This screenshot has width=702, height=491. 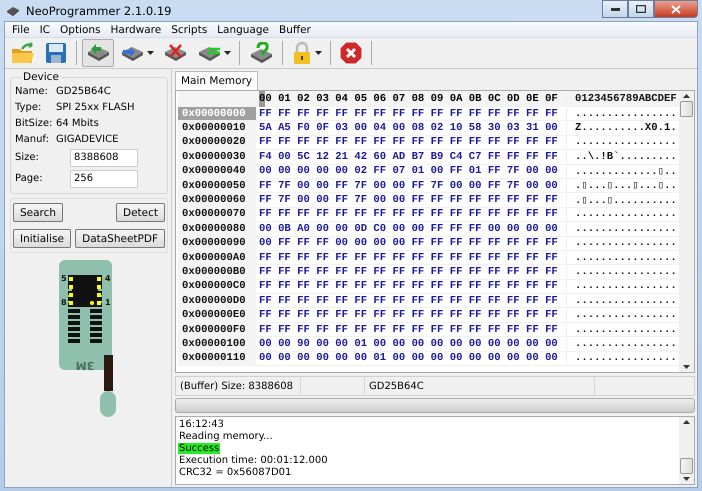 I want to click on address-cell: 0x000000A0, so click(x=217, y=257).